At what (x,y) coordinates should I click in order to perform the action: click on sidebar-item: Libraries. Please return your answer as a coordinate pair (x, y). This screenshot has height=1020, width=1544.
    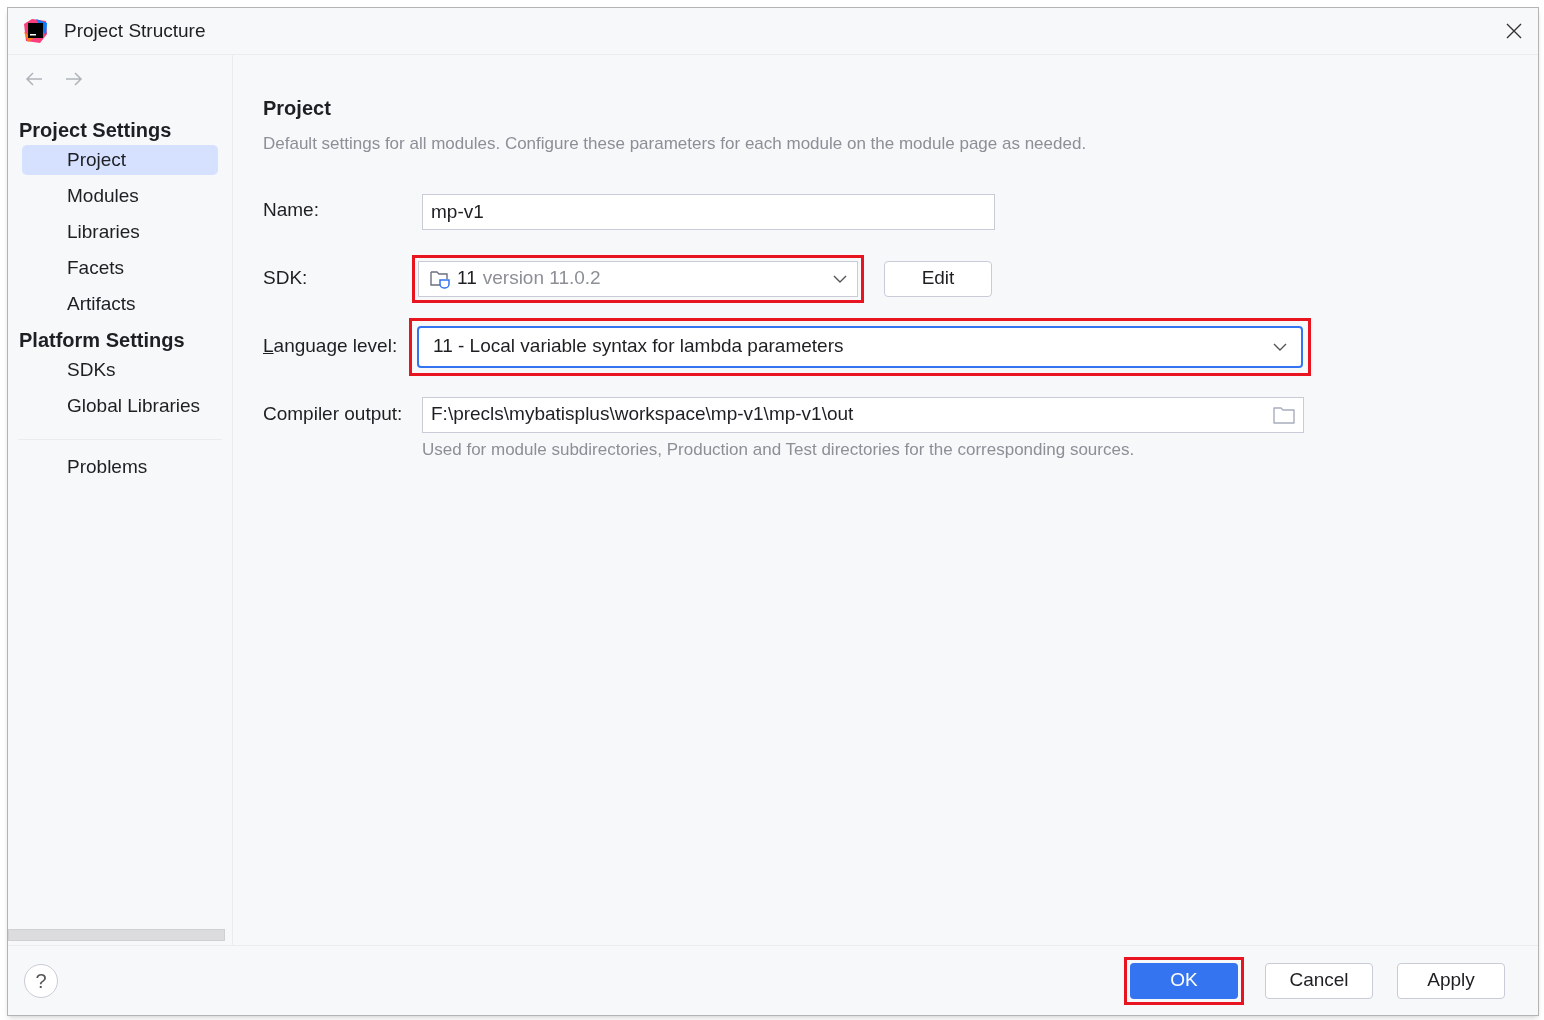
    Looking at the image, I should click on (120, 232).